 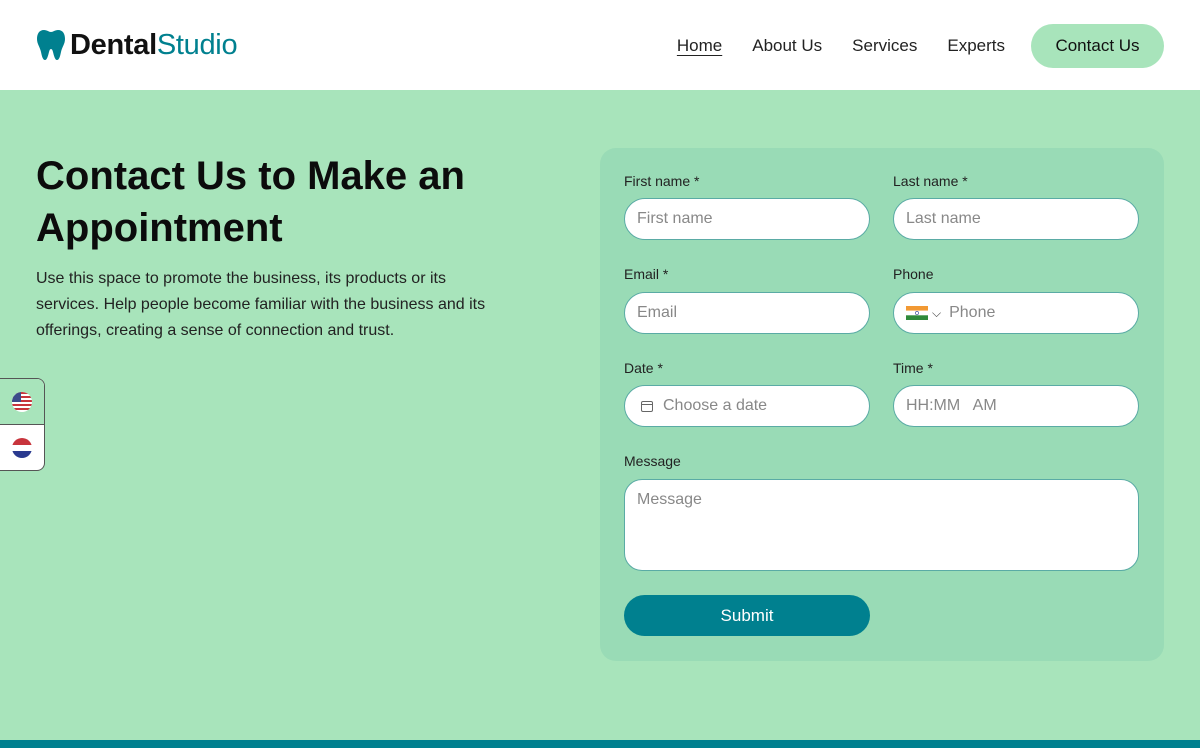 I want to click on fr-flag-icon, so click(x=22, y=448).